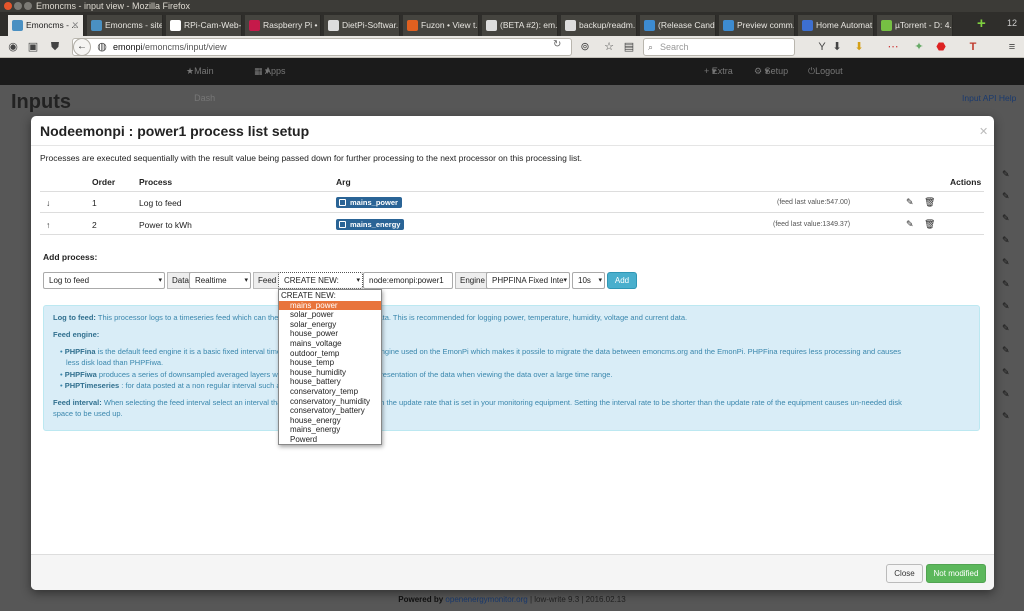 The image size is (1024, 611). I want to click on setup-menu: ⚙ Setup ▾, so click(771, 71).